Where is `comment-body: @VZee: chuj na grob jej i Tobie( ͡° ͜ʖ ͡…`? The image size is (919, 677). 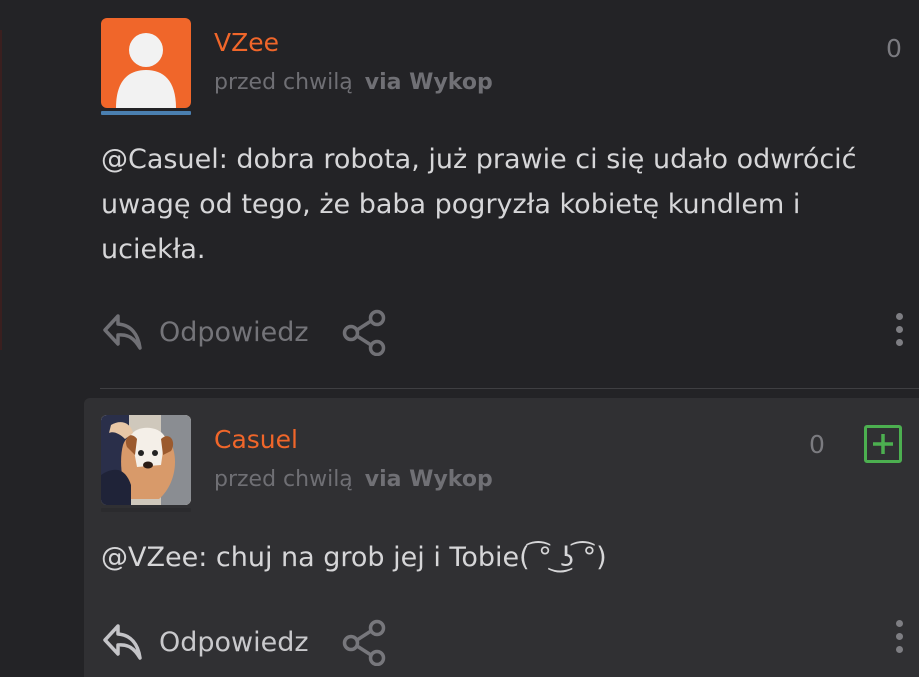 comment-body: @VZee: chuj na grob jej i Tobie( ͡° ͜ʖ ͡… is located at coordinates (354, 557).